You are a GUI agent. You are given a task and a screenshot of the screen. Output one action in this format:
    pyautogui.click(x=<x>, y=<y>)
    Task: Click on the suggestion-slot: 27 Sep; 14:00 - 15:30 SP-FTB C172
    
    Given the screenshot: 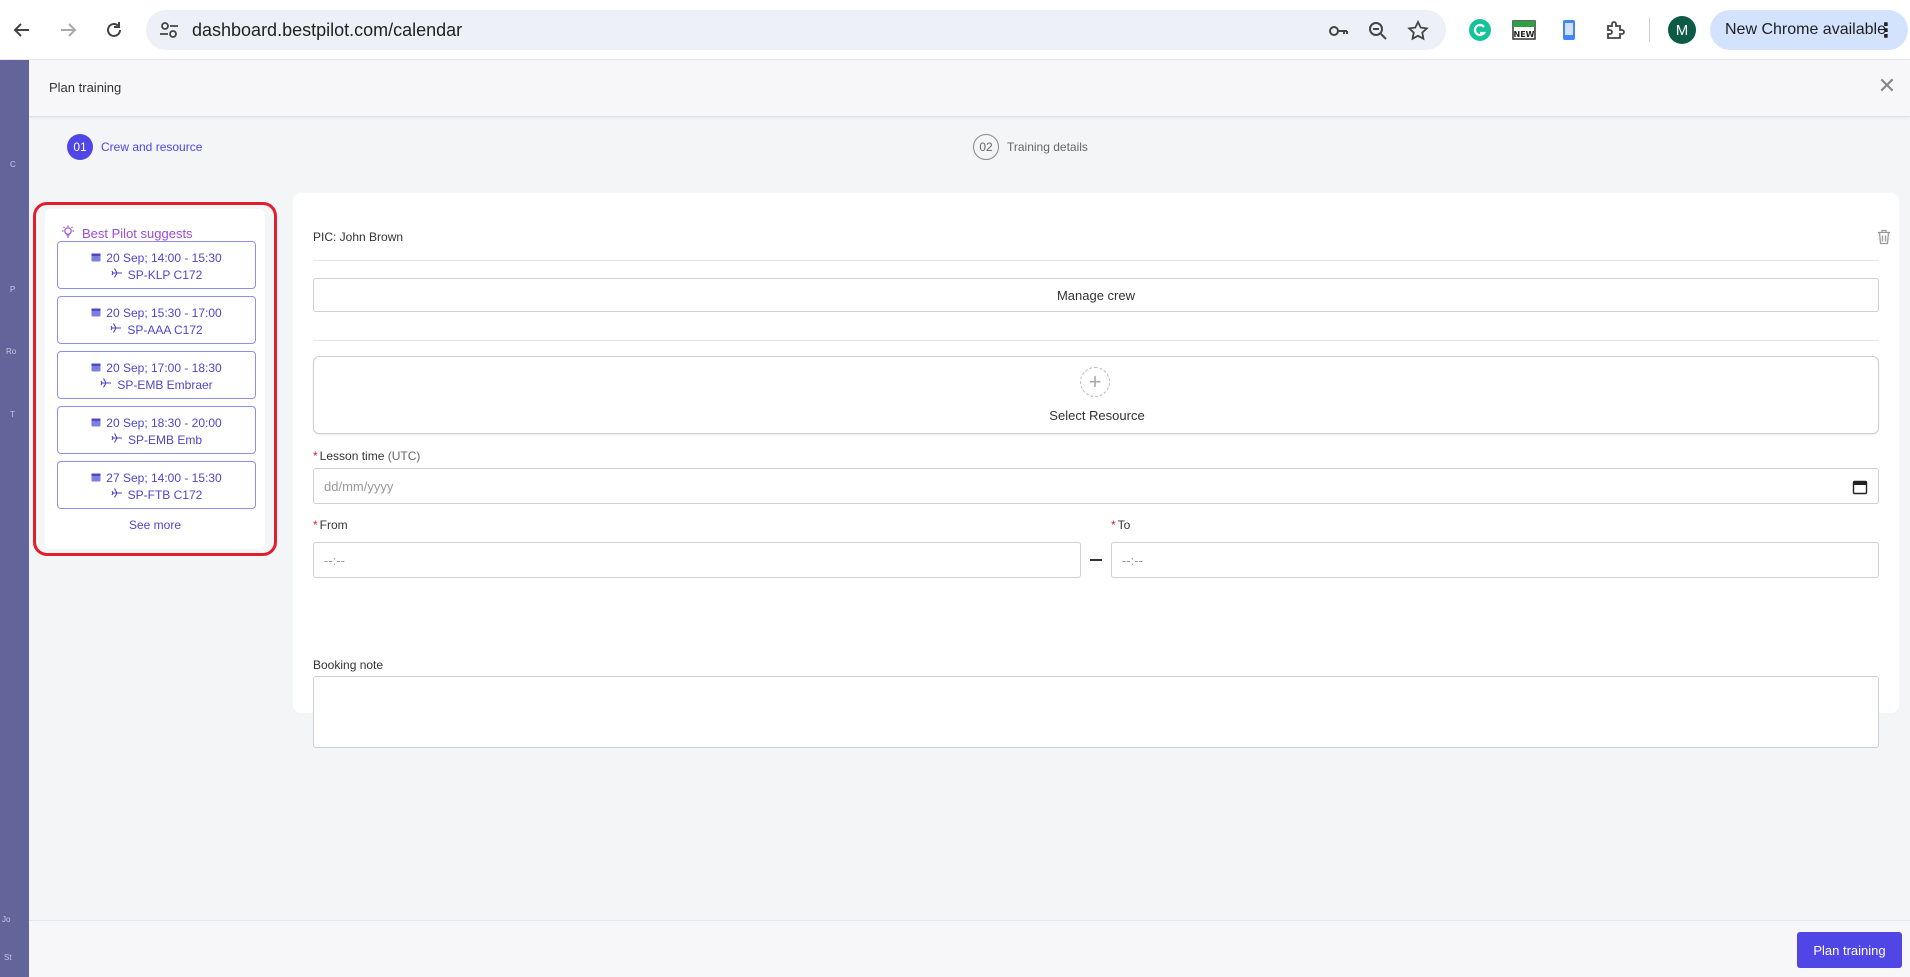 What is the action you would take?
    pyautogui.click(x=156, y=485)
    